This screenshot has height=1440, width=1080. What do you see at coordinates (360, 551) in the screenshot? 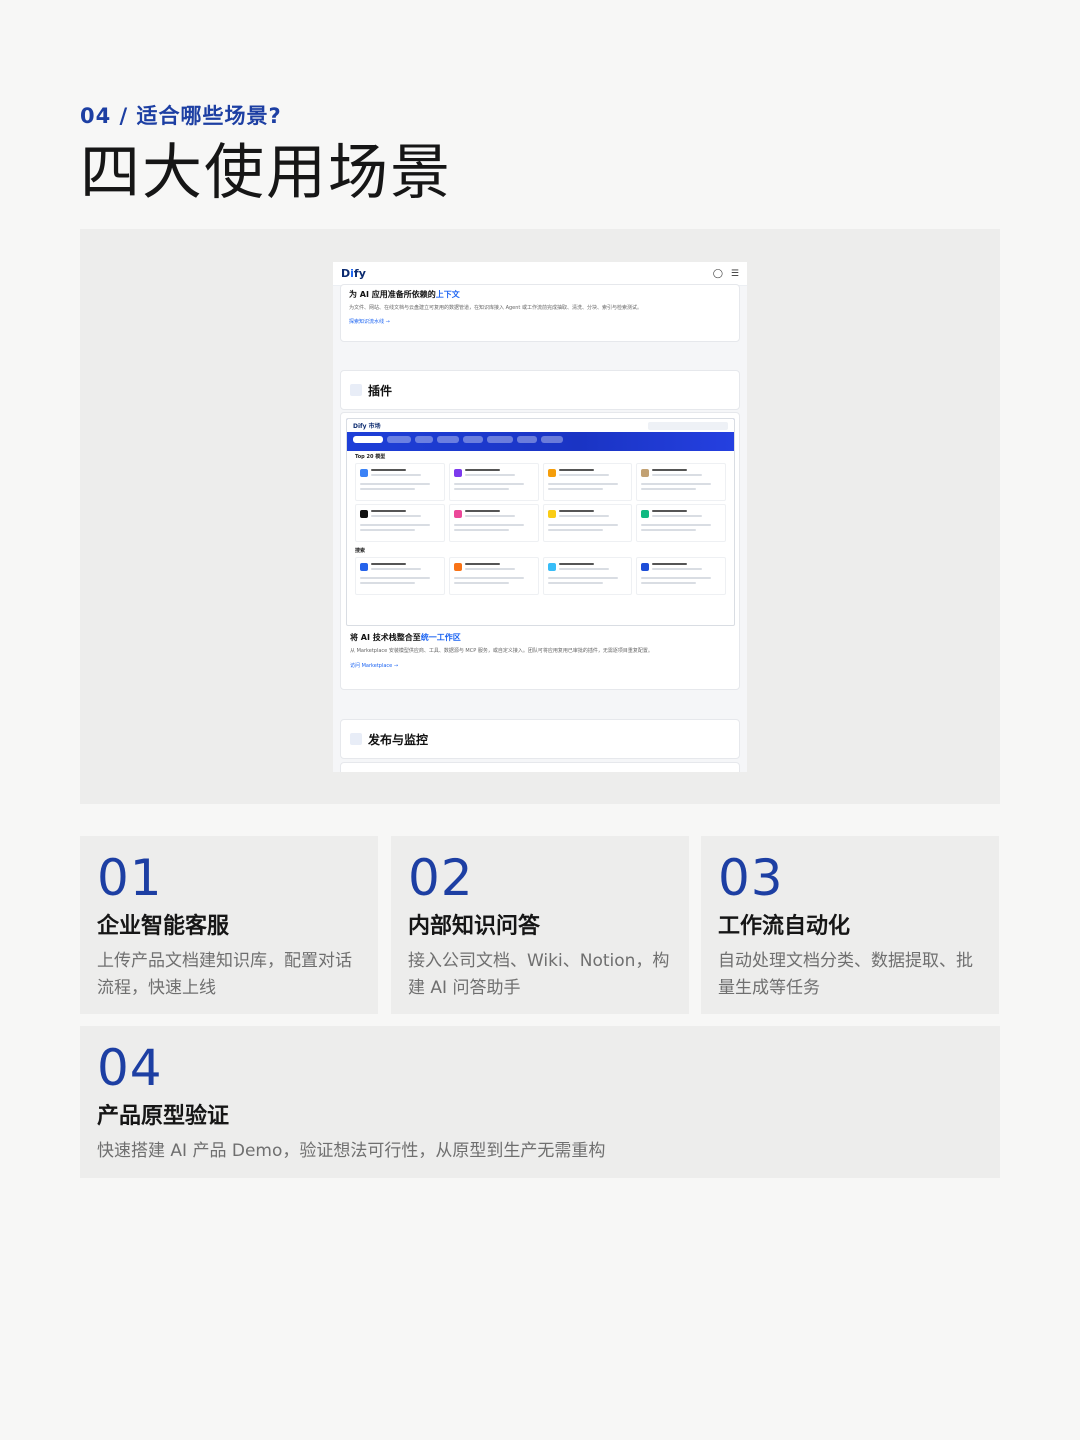
I see `search-heading: 搜索` at bounding box center [360, 551].